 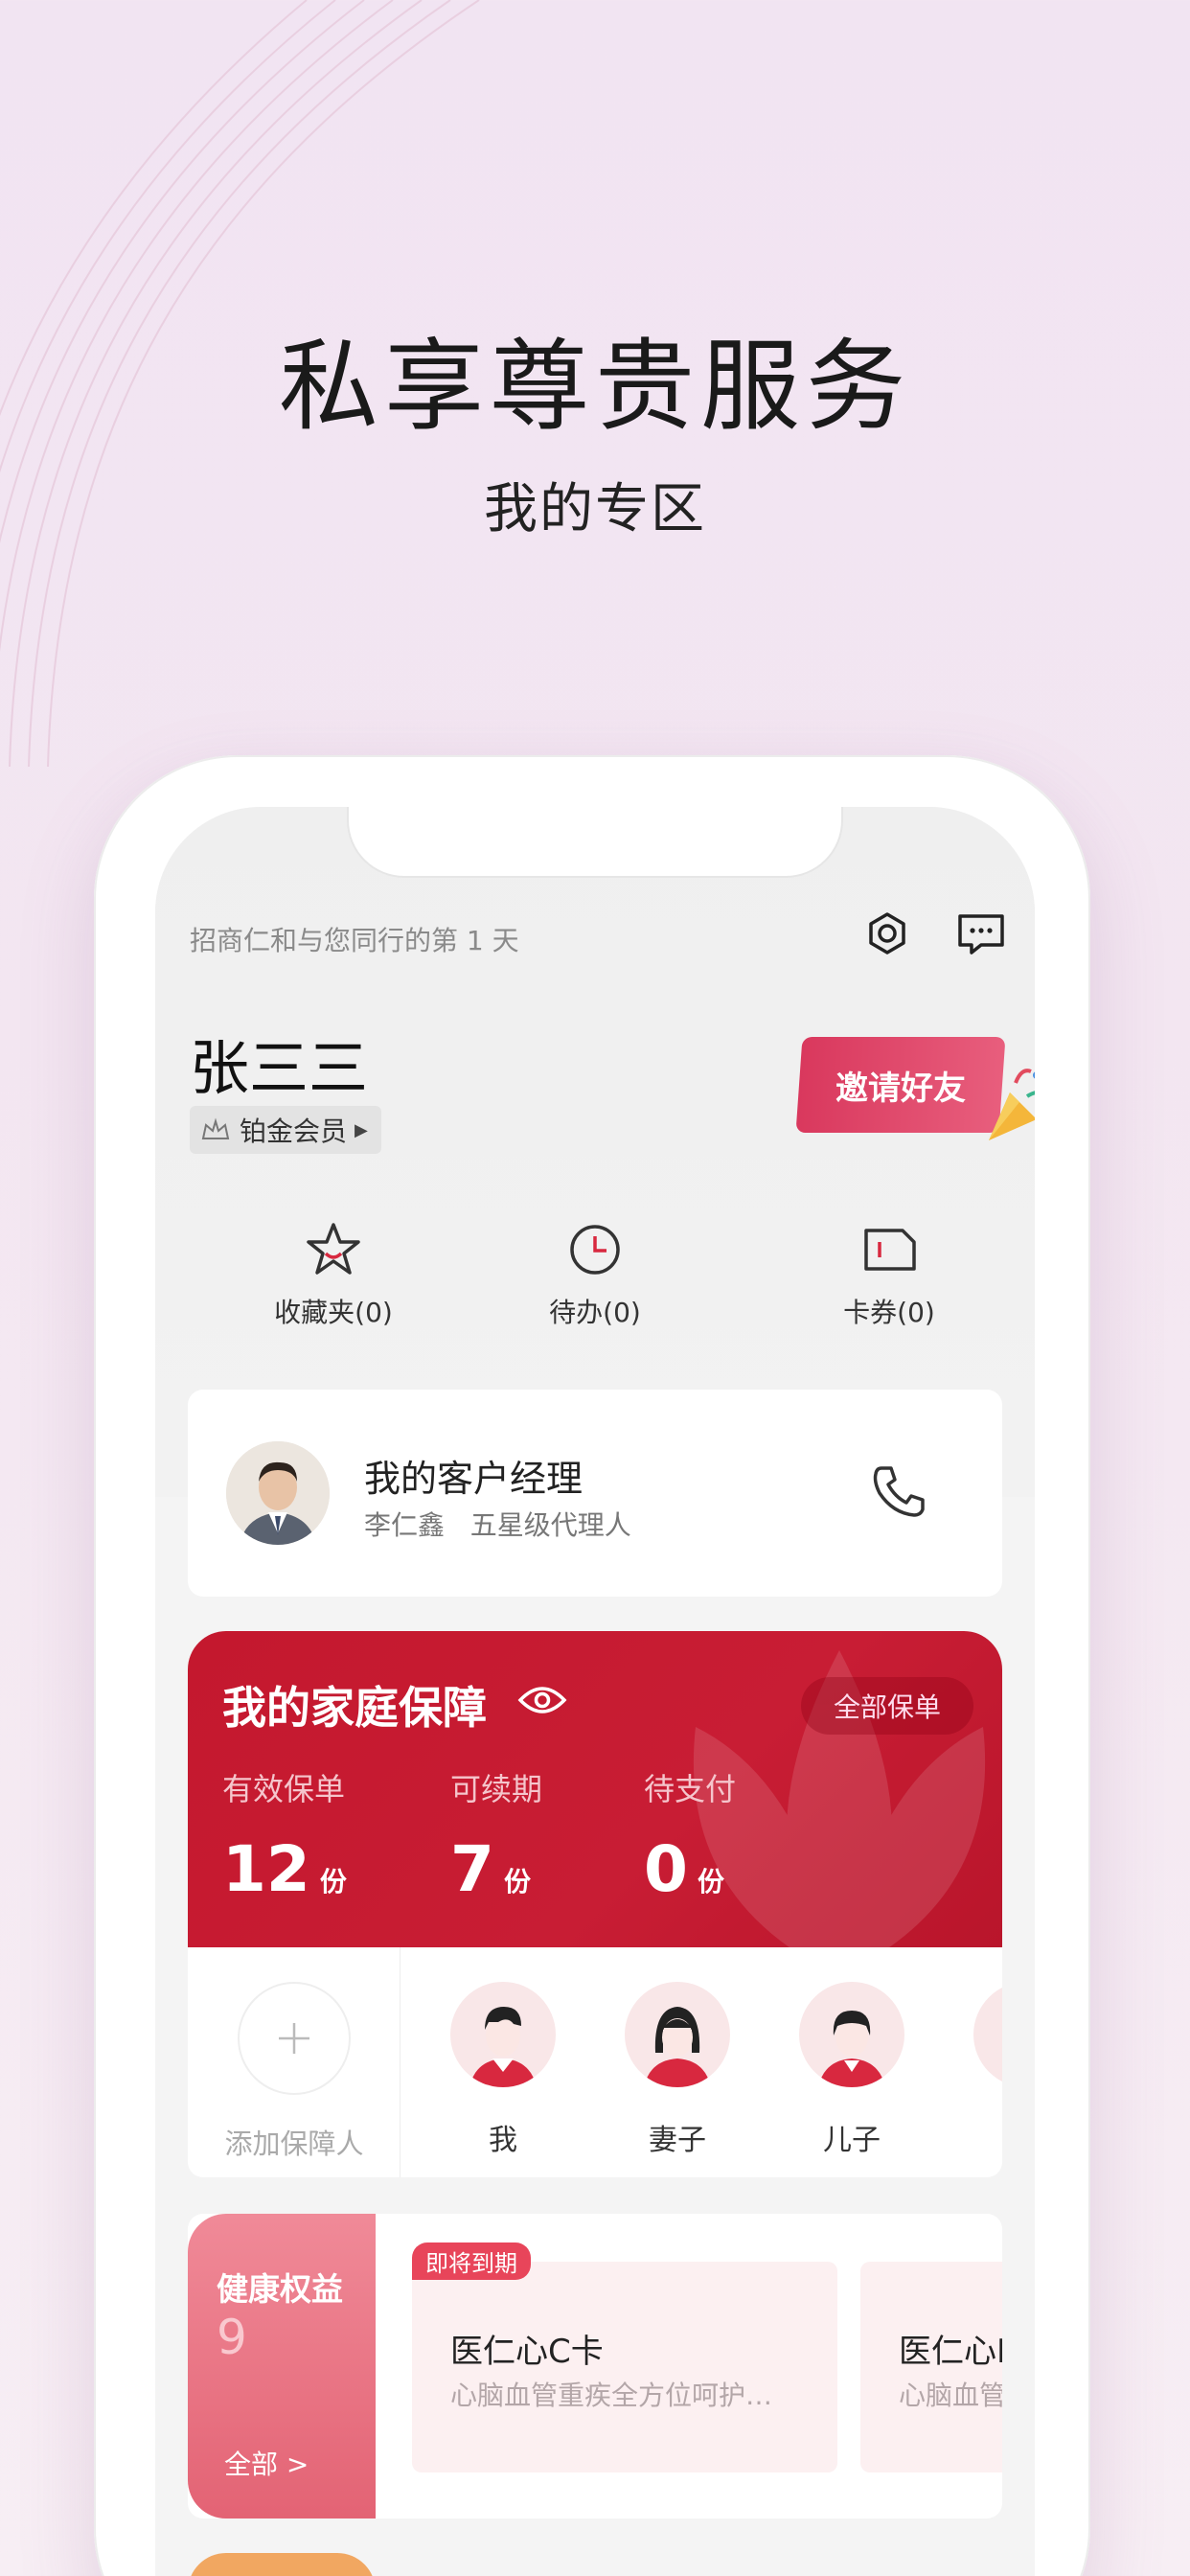 I want to click on customer-manager-card: 我的客户经理 李仁鑫 五星级代理人, so click(x=595, y=1493).